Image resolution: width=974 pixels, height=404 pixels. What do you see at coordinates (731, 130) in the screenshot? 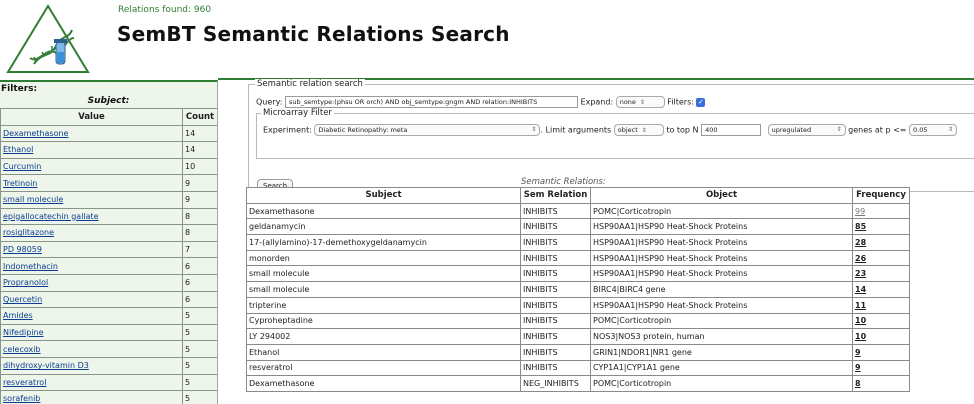
I see `top-n-input: 400` at bounding box center [731, 130].